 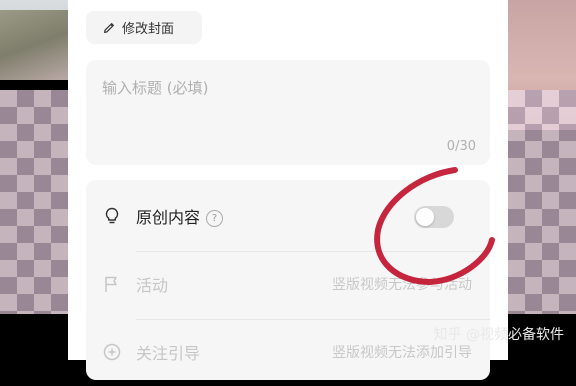 I want to click on edit-cover-label: 修改封面, so click(x=148, y=29).